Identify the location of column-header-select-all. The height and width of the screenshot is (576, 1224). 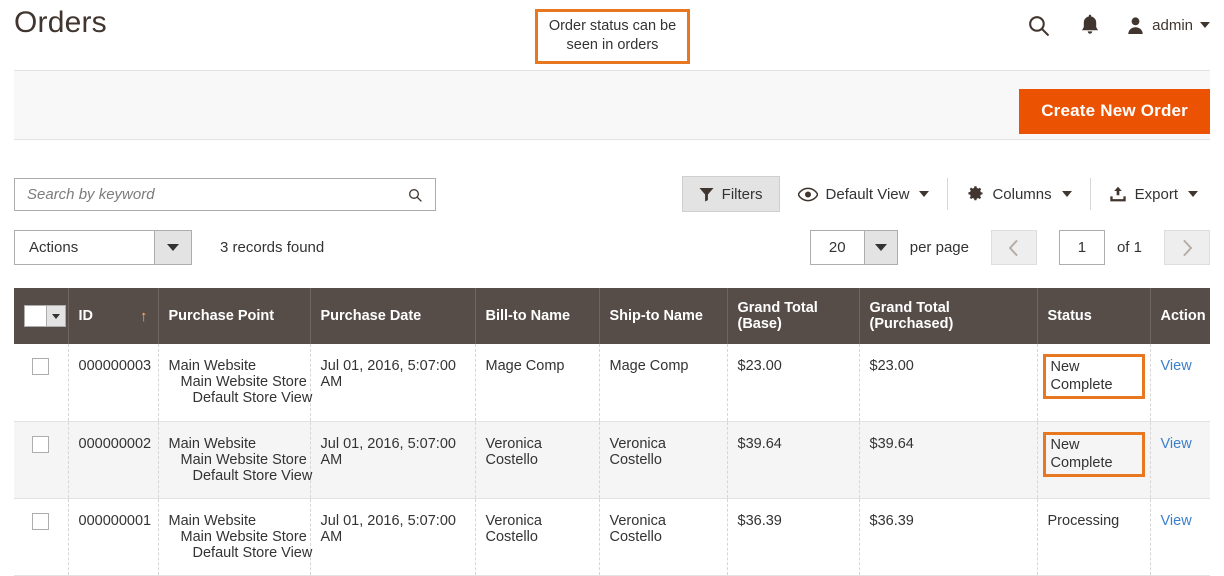
(41, 316).